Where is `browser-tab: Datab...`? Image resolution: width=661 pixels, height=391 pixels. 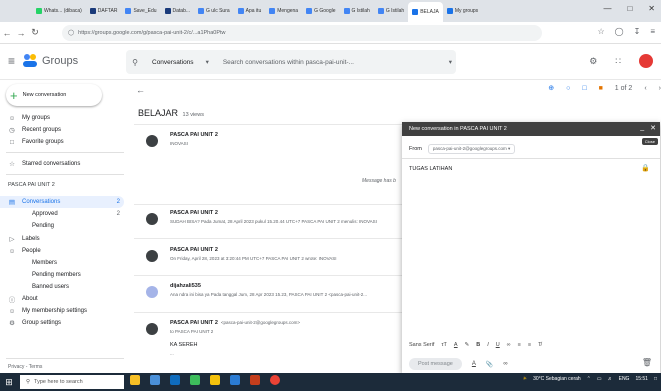 browser-tab: Datab... is located at coordinates (178, 11).